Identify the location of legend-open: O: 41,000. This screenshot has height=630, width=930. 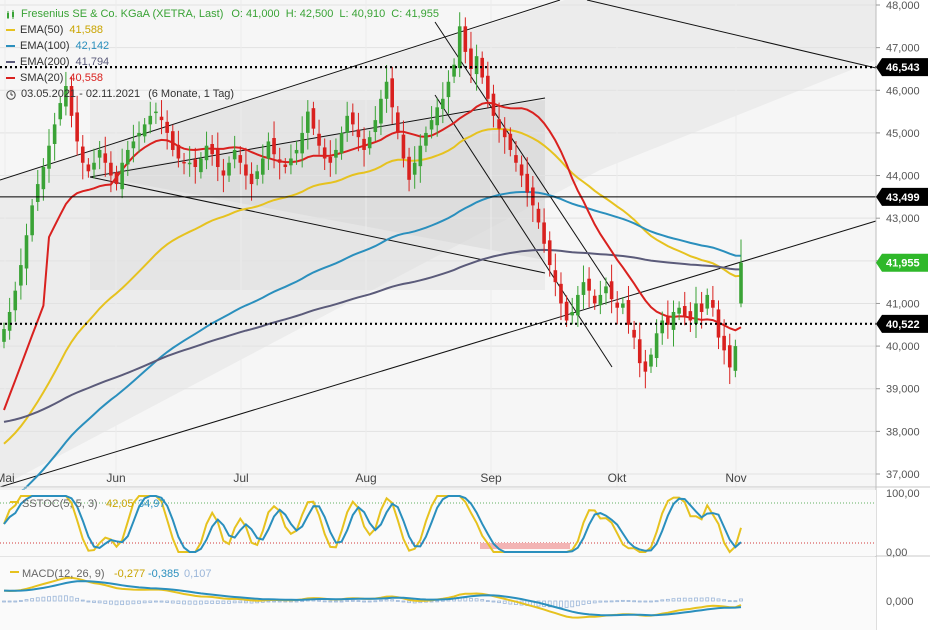
(255, 14).